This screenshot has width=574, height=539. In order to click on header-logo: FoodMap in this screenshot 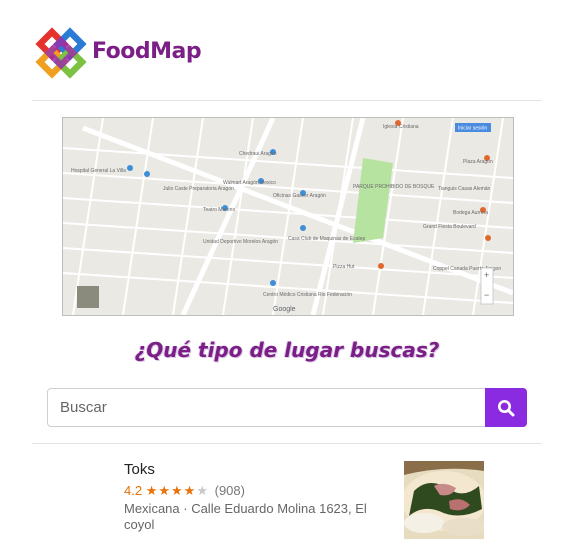, I will do `click(116, 53)`.